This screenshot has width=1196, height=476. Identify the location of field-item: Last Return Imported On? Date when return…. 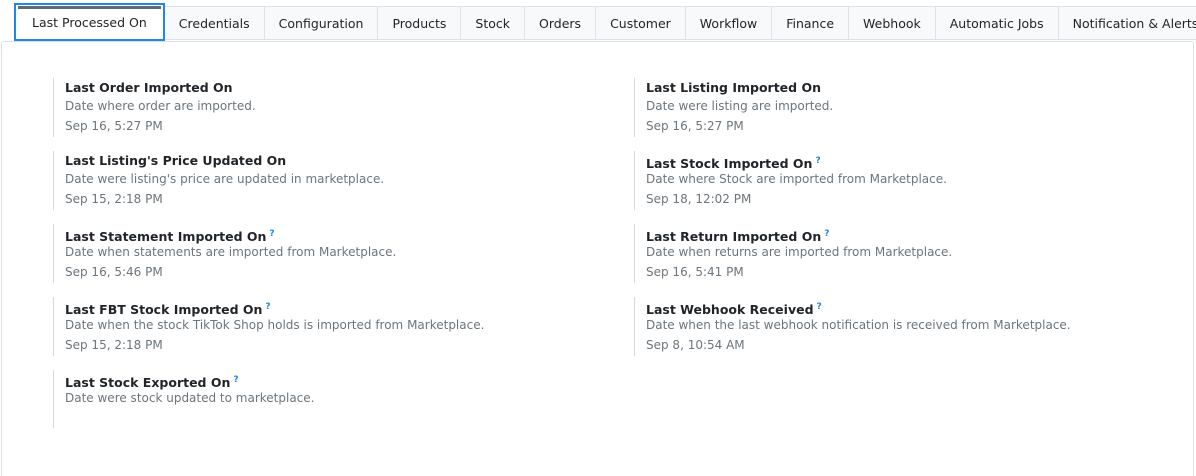
(852, 253).